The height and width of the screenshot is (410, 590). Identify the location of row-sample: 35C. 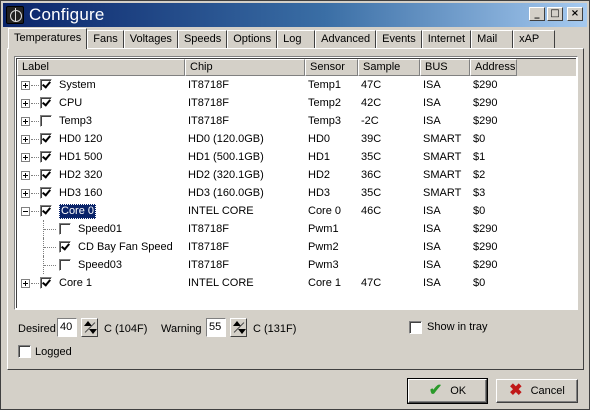
(371, 193).